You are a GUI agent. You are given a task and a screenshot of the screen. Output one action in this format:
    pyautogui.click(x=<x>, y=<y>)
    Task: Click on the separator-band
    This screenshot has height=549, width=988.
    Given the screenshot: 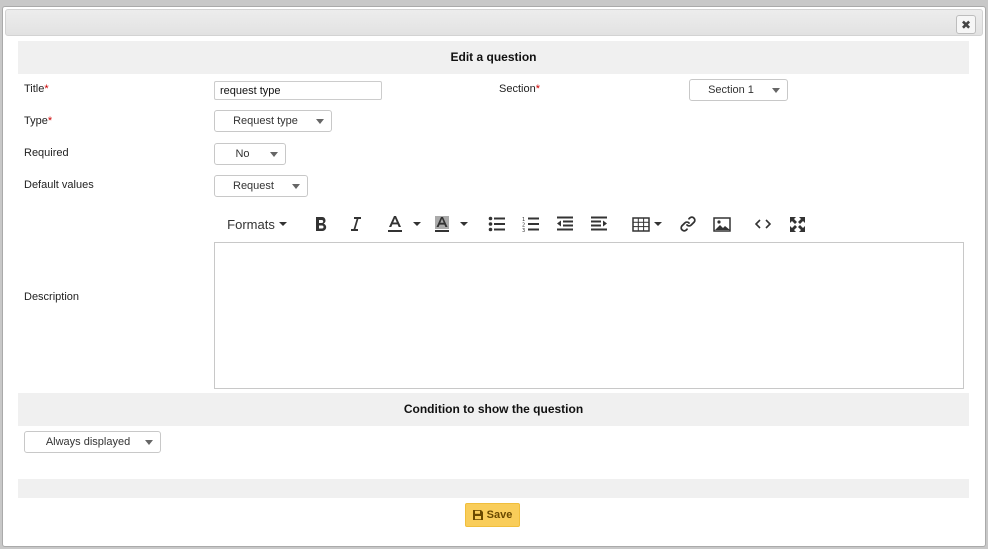 What is the action you would take?
    pyautogui.click(x=493, y=488)
    